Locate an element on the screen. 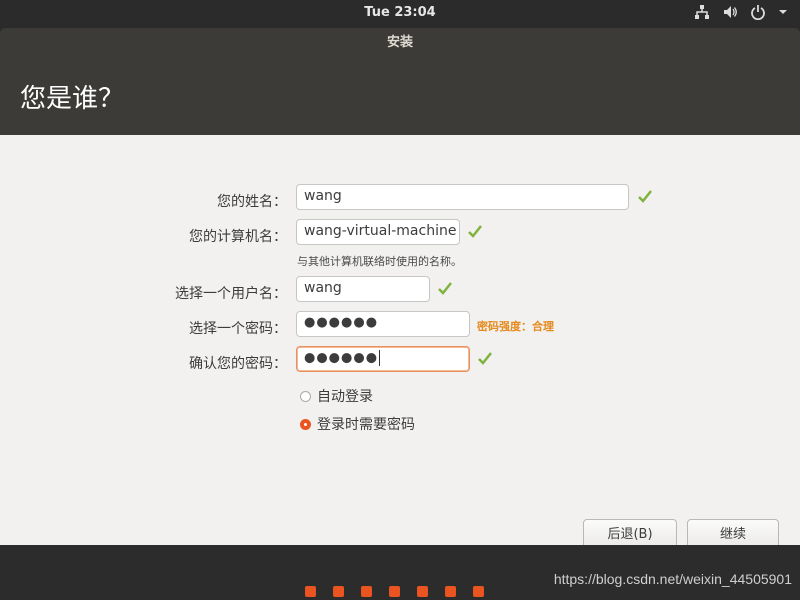 The width and height of the screenshot is (800, 600). require-password-label: 登录时需要密码 is located at coordinates (366, 425).